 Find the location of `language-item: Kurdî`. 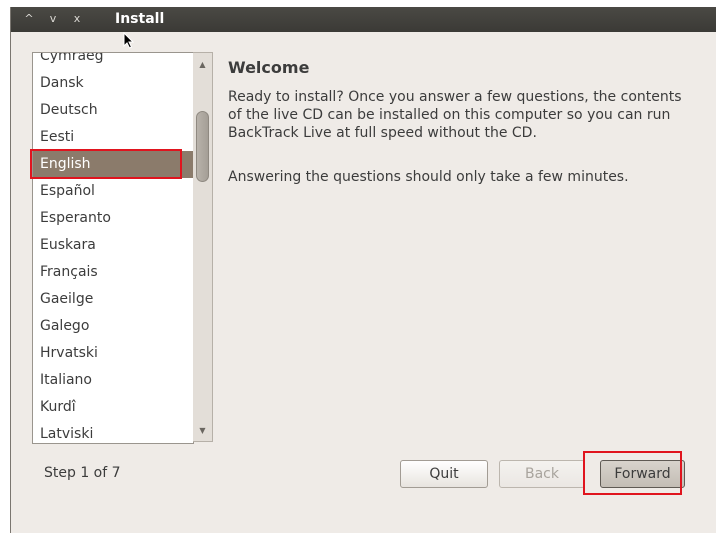

language-item: Kurdî is located at coordinates (113, 407).